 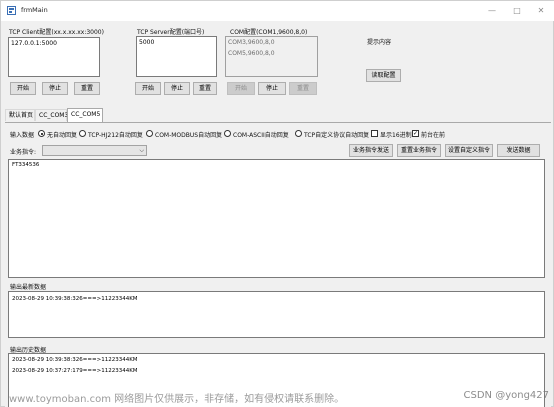 What do you see at coordinates (371, 150) in the screenshot?
I see `send-command-button: 业务指令发送` at bounding box center [371, 150].